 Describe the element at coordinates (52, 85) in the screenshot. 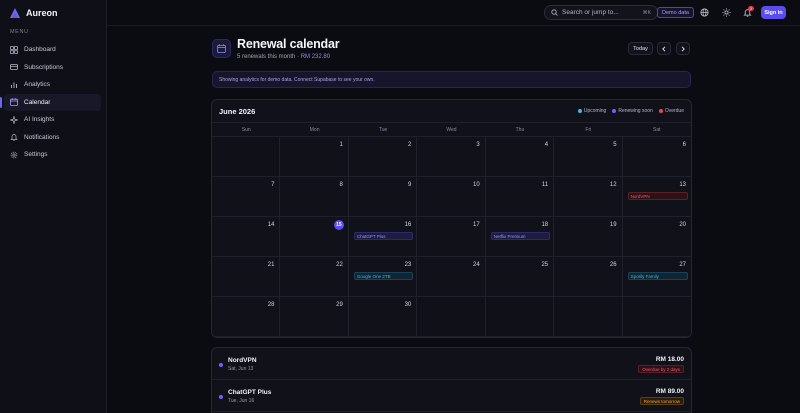

I see `sidebar-item-analytics: Analytics` at that location.